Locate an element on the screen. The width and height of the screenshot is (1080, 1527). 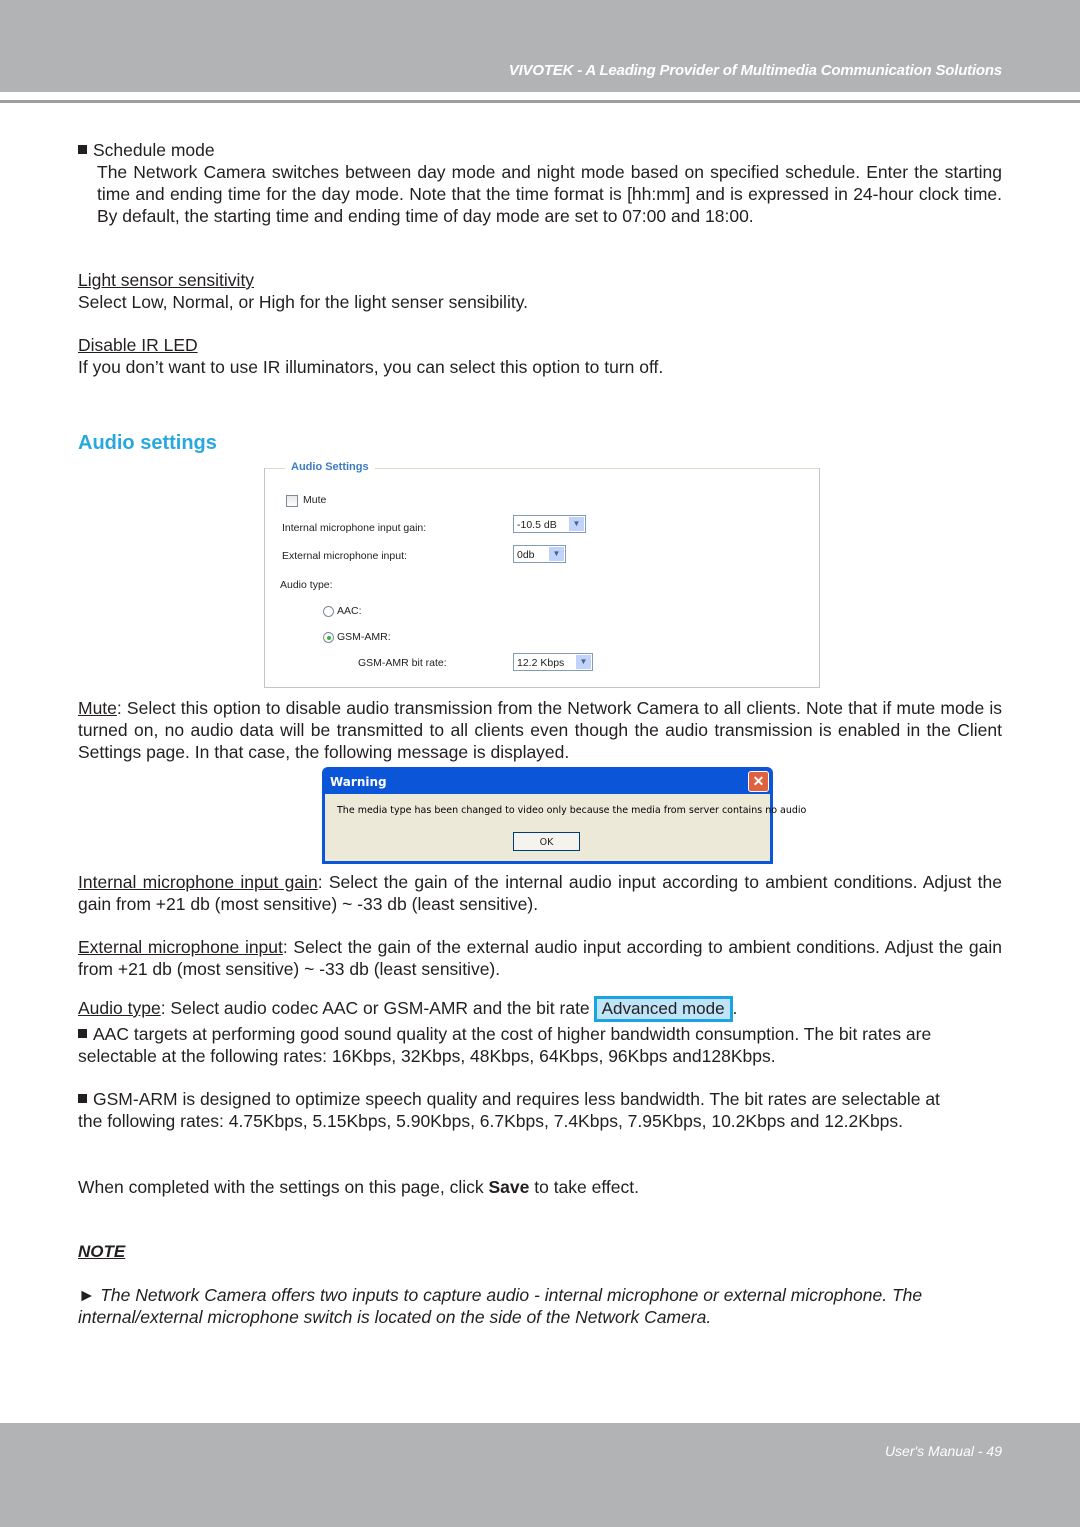
section-title: Audio settings is located at coordinates (147, 443).